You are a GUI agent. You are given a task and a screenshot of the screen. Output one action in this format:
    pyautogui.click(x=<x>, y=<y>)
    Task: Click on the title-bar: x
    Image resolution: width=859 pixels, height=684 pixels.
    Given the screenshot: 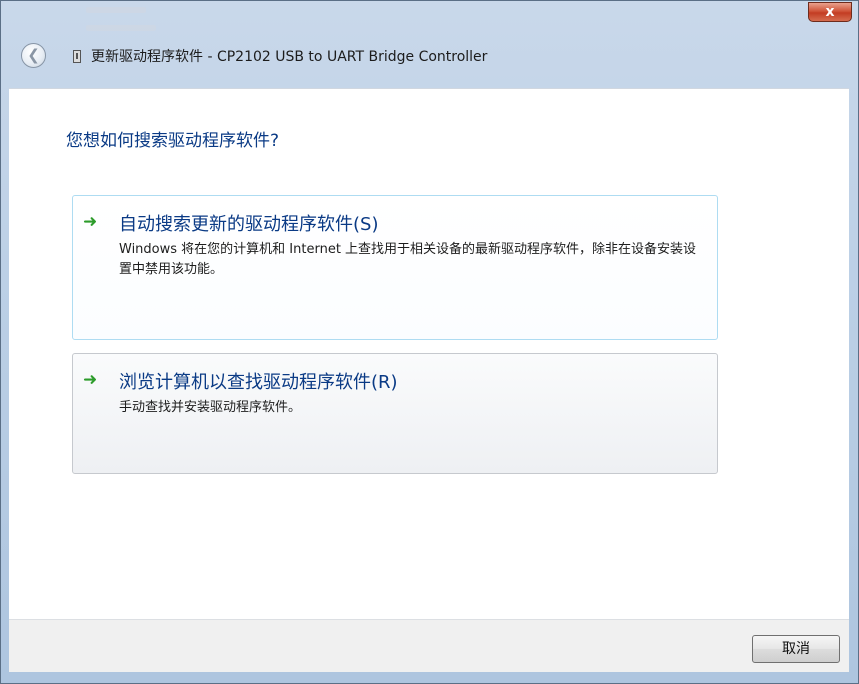 What is the action you would take?
    pyautogui.click(x=429, y=20)
    